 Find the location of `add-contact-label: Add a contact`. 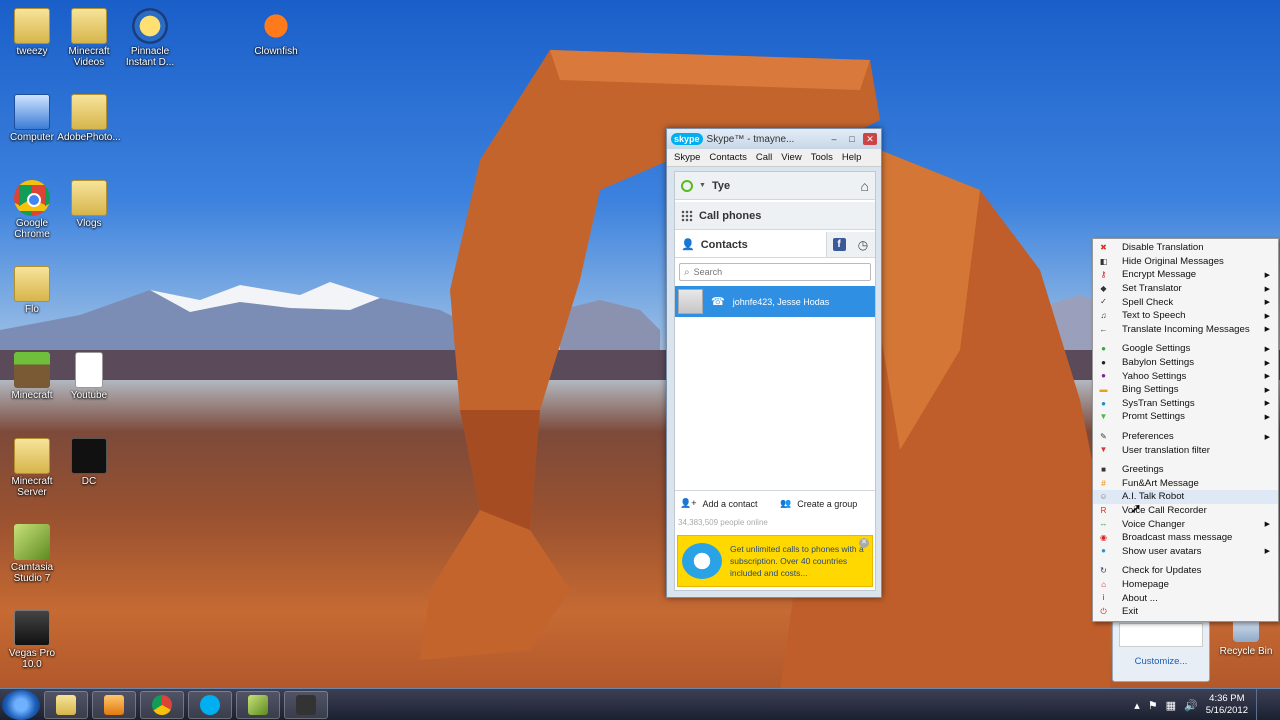

add-contact-label: Add a contact is located at coordinates (730, 503).